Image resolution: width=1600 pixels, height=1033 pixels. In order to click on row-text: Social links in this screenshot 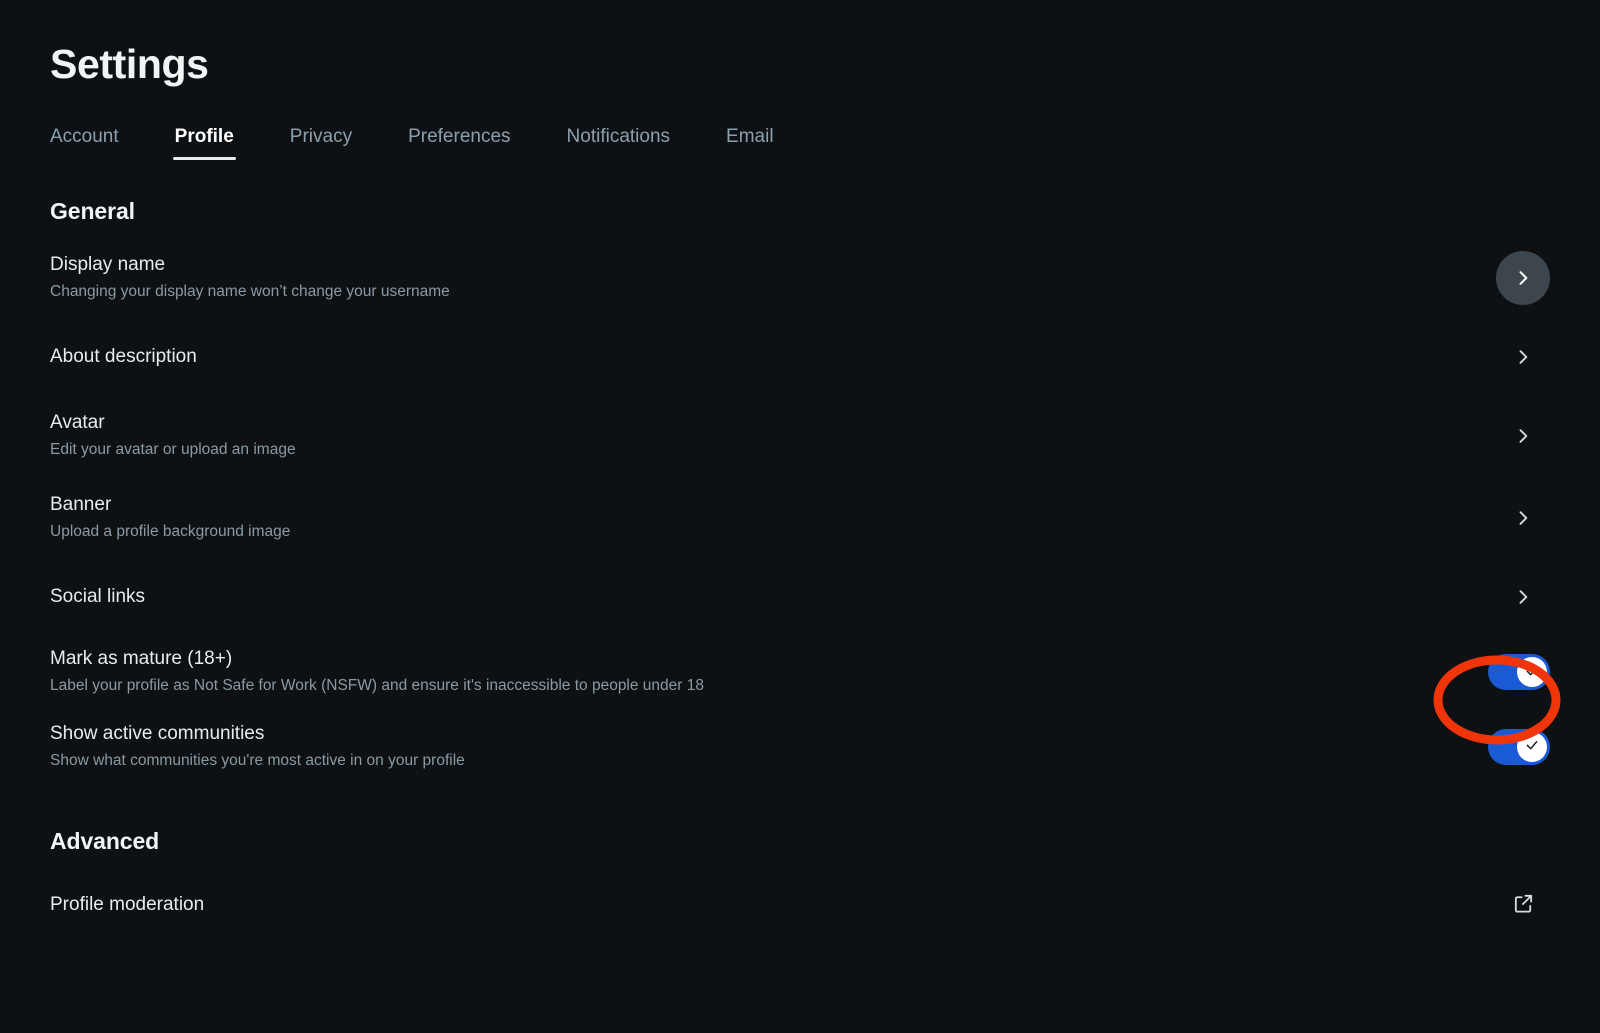, I will do `click(98, 596)`.